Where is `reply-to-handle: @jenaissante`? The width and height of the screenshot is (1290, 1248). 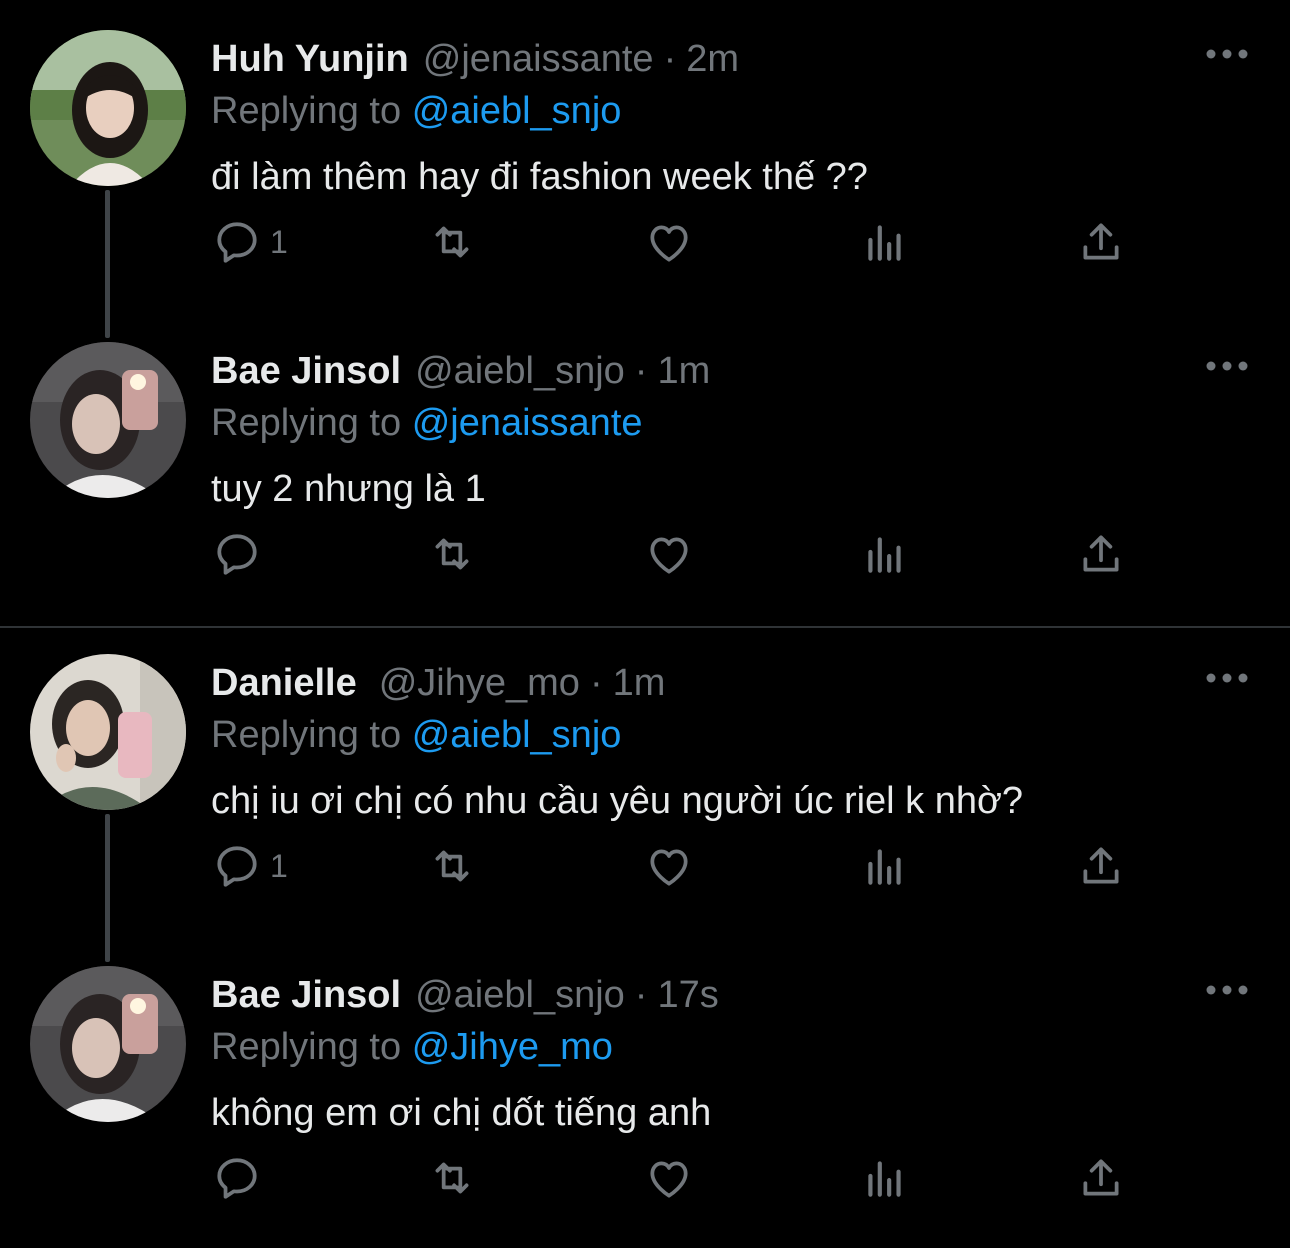 reply-to-handle: @jenaissante is located at coordinates (527, 423).